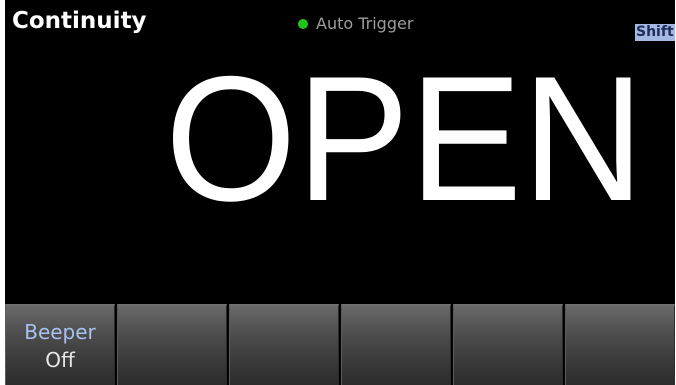 This screenshot has height=385, width=676. Describe the element at coordinates (60, 359) in the screenshot. I see `softkey-value: Off` at that location.